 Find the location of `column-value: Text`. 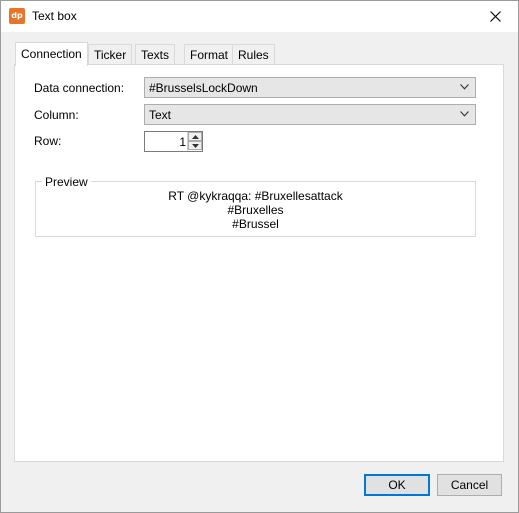

column-value: Text is located at coordinates (160, 115).